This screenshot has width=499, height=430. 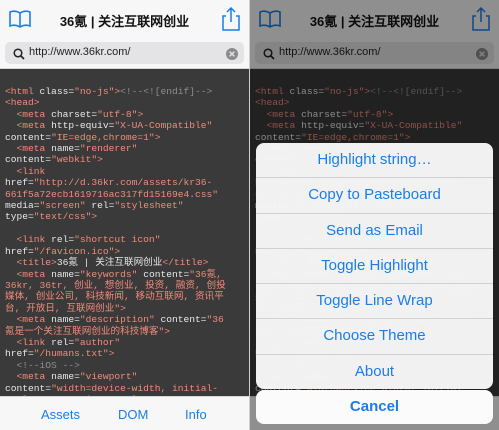 I want to click on page-title: 36氪 | 关注互联网创业, so click(x=124, y=21).